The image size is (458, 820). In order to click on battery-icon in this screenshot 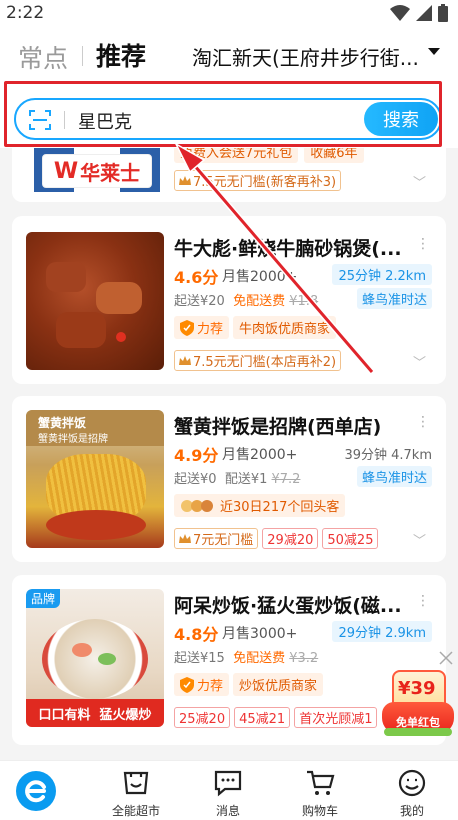, I will do `click(443, 13)`.